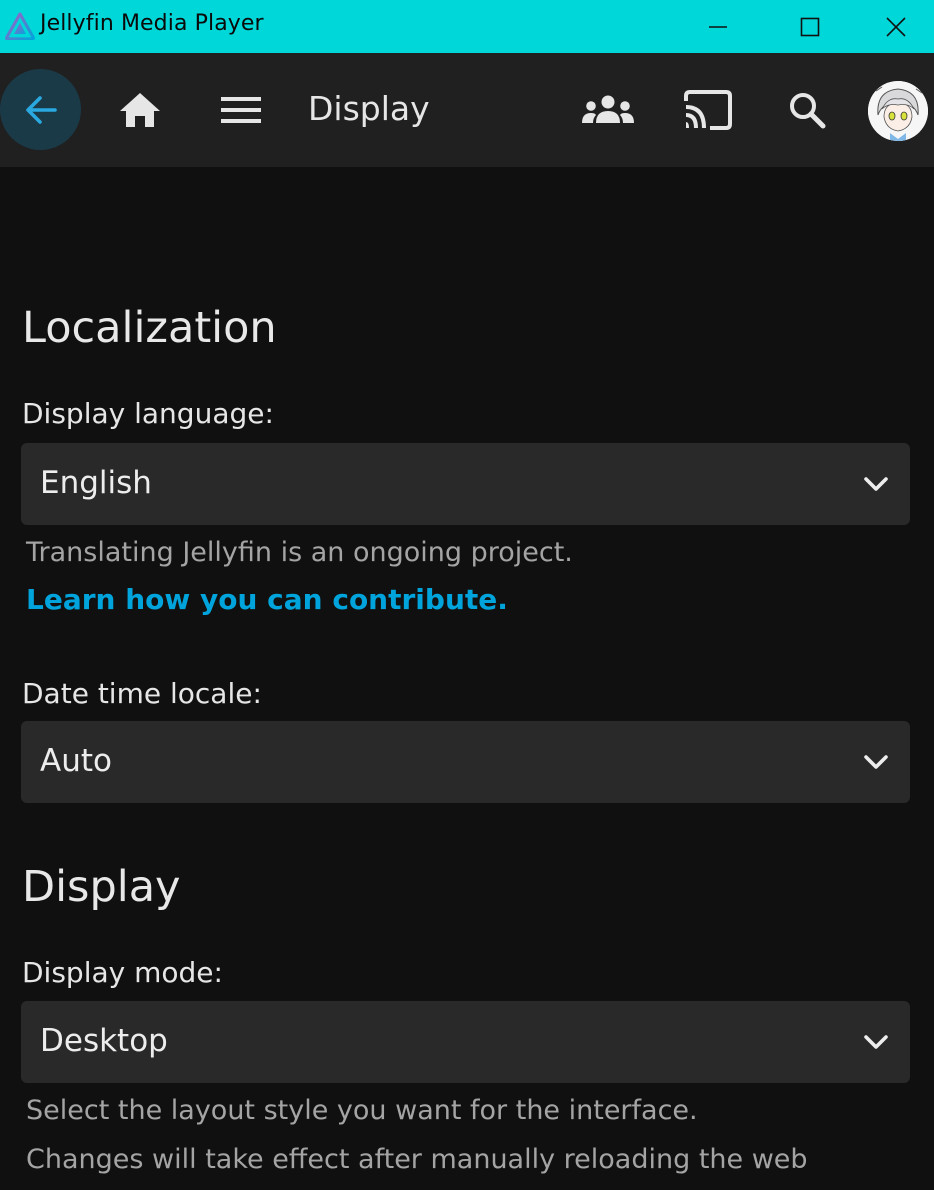 Image resolution: width=934 pixels, height=1190 pixels. I want to click on menu-button, so click(241, 110).